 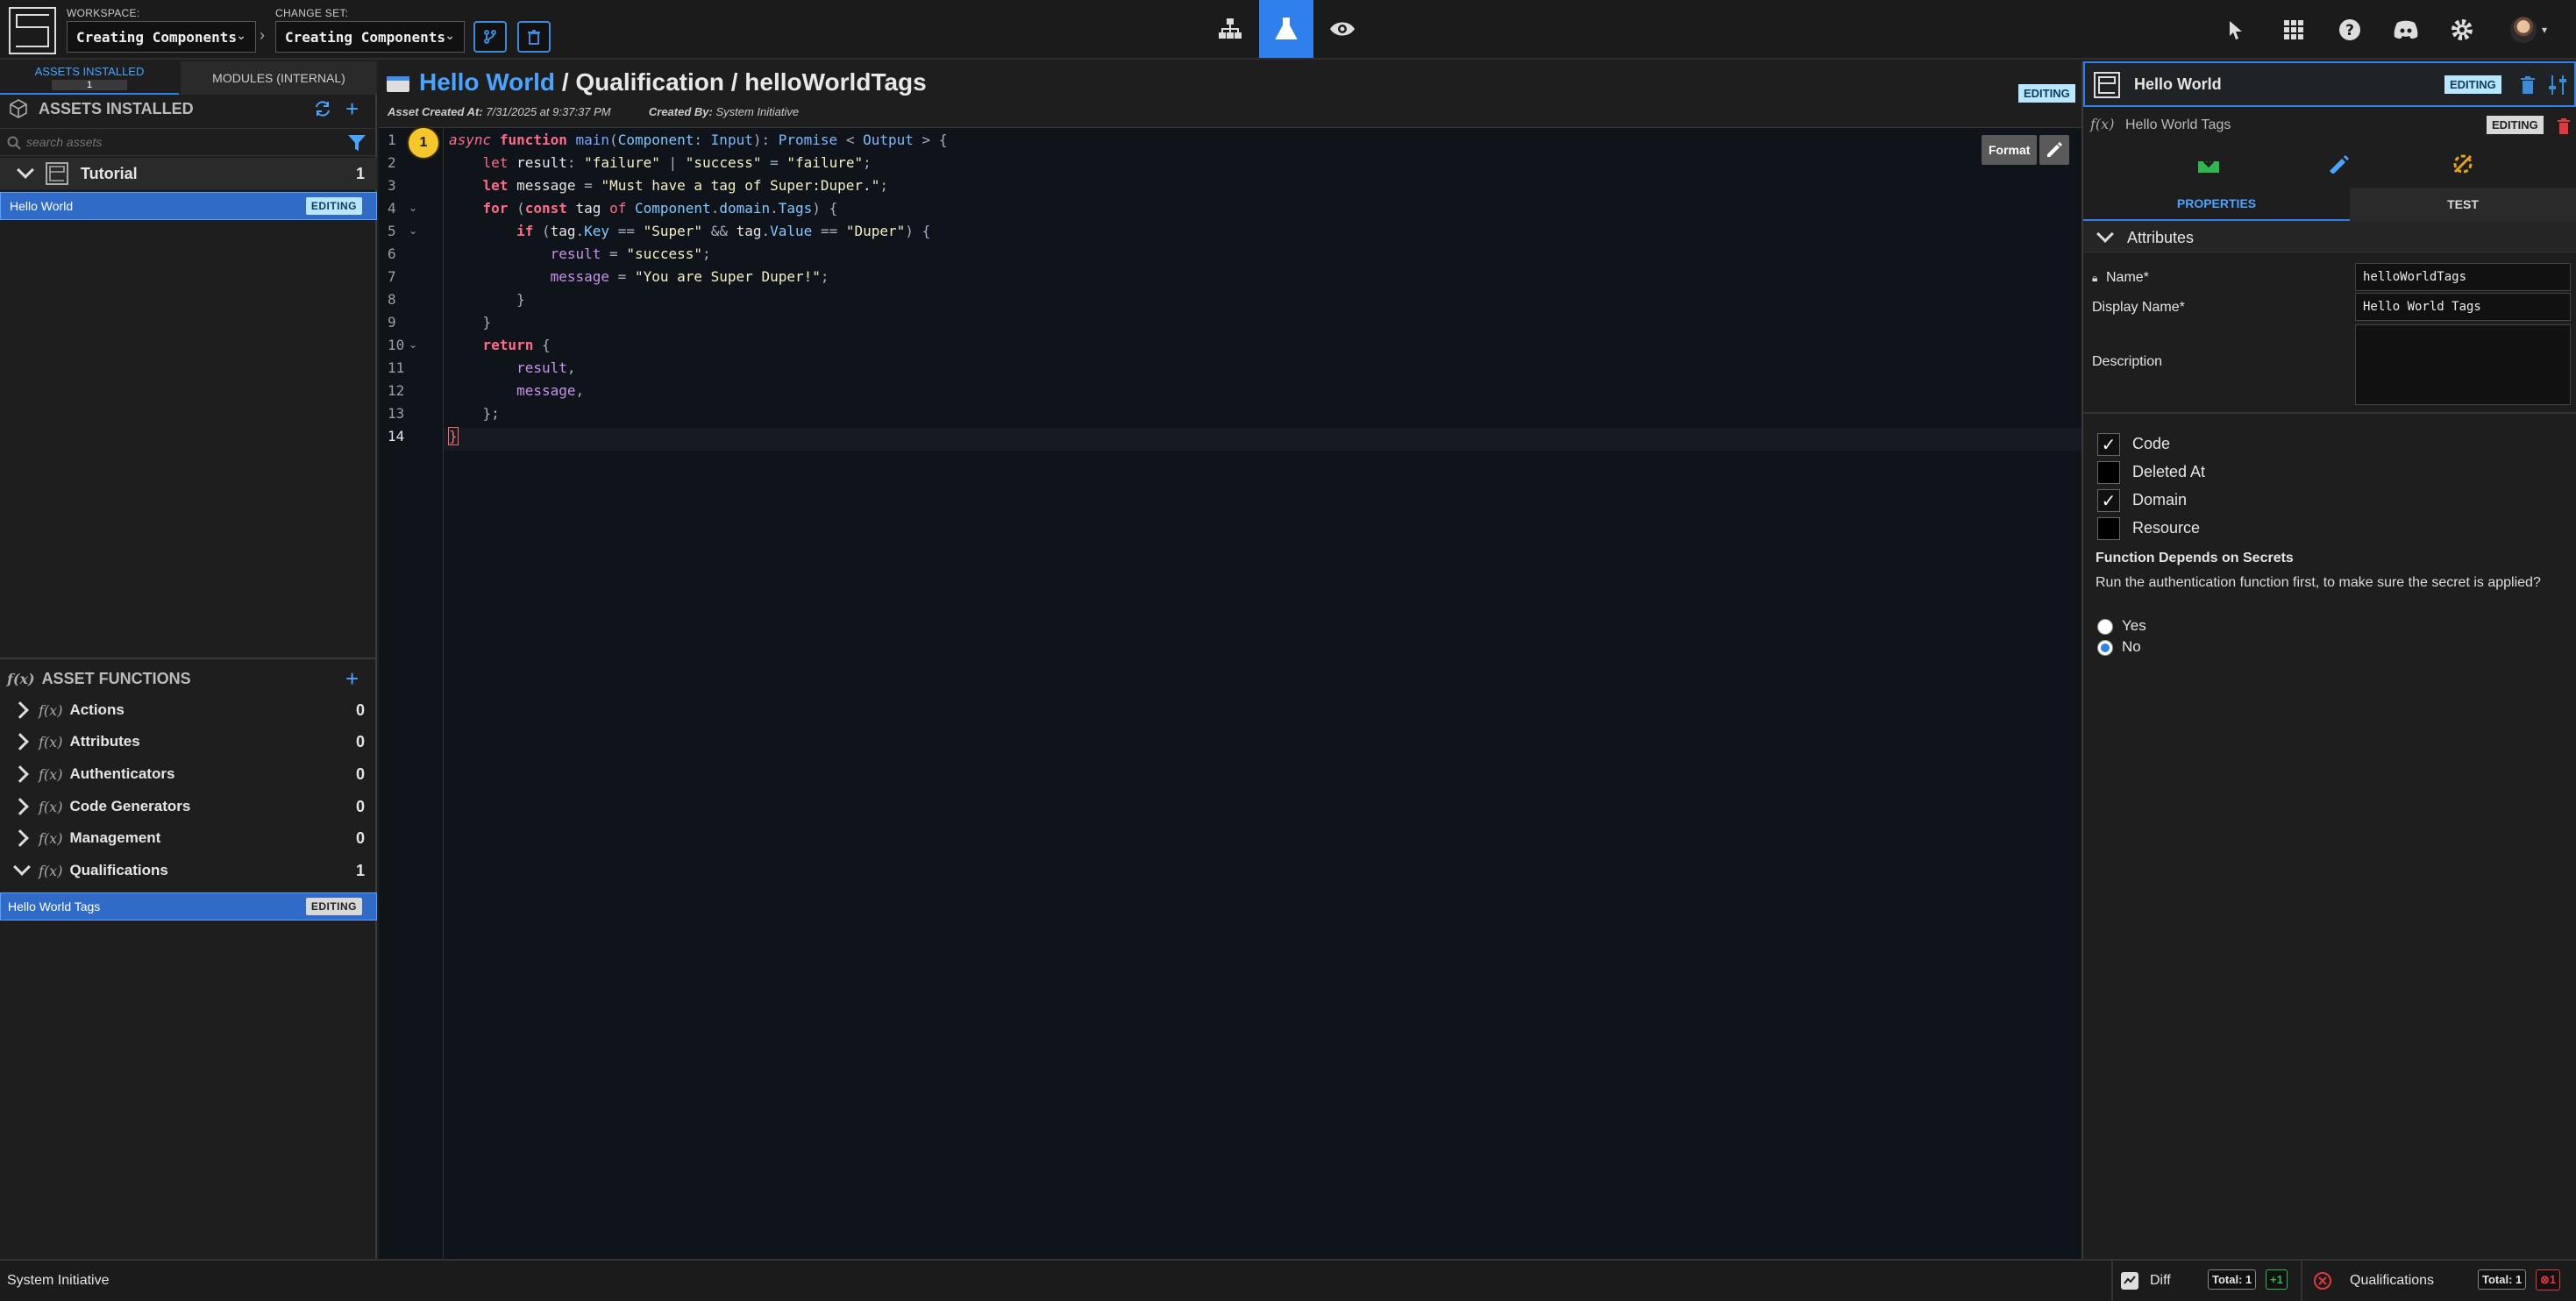 What do you see at coordinates (2528, 30) in the screenshot?
I see `user-avatar-menu: ▾` at bounding box center [2528, 30].